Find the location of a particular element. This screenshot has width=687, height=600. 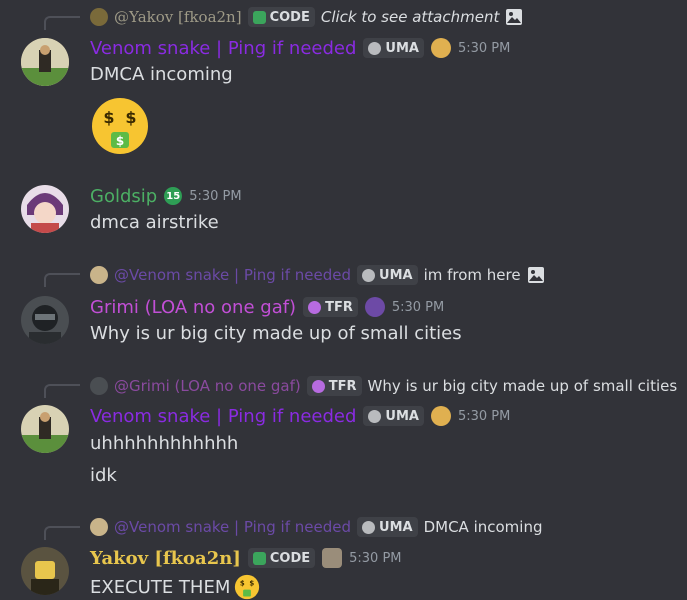

message-header: Grimi (LOA no one gaf) TFR 5:30 PM is located at coordinates (267, 307).